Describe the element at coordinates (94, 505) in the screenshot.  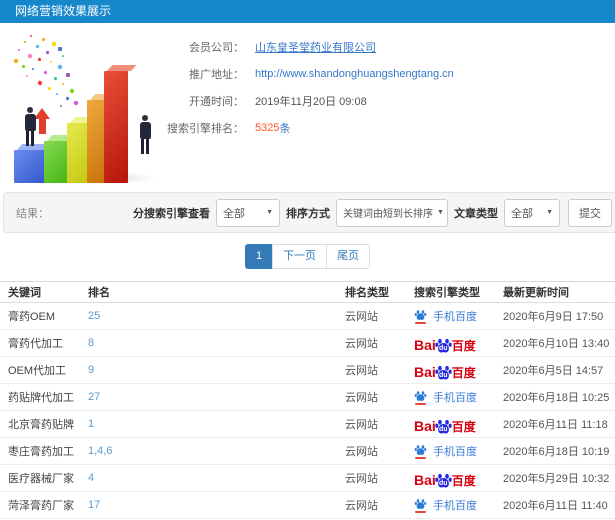
I see `rank-link: 17` at that location.